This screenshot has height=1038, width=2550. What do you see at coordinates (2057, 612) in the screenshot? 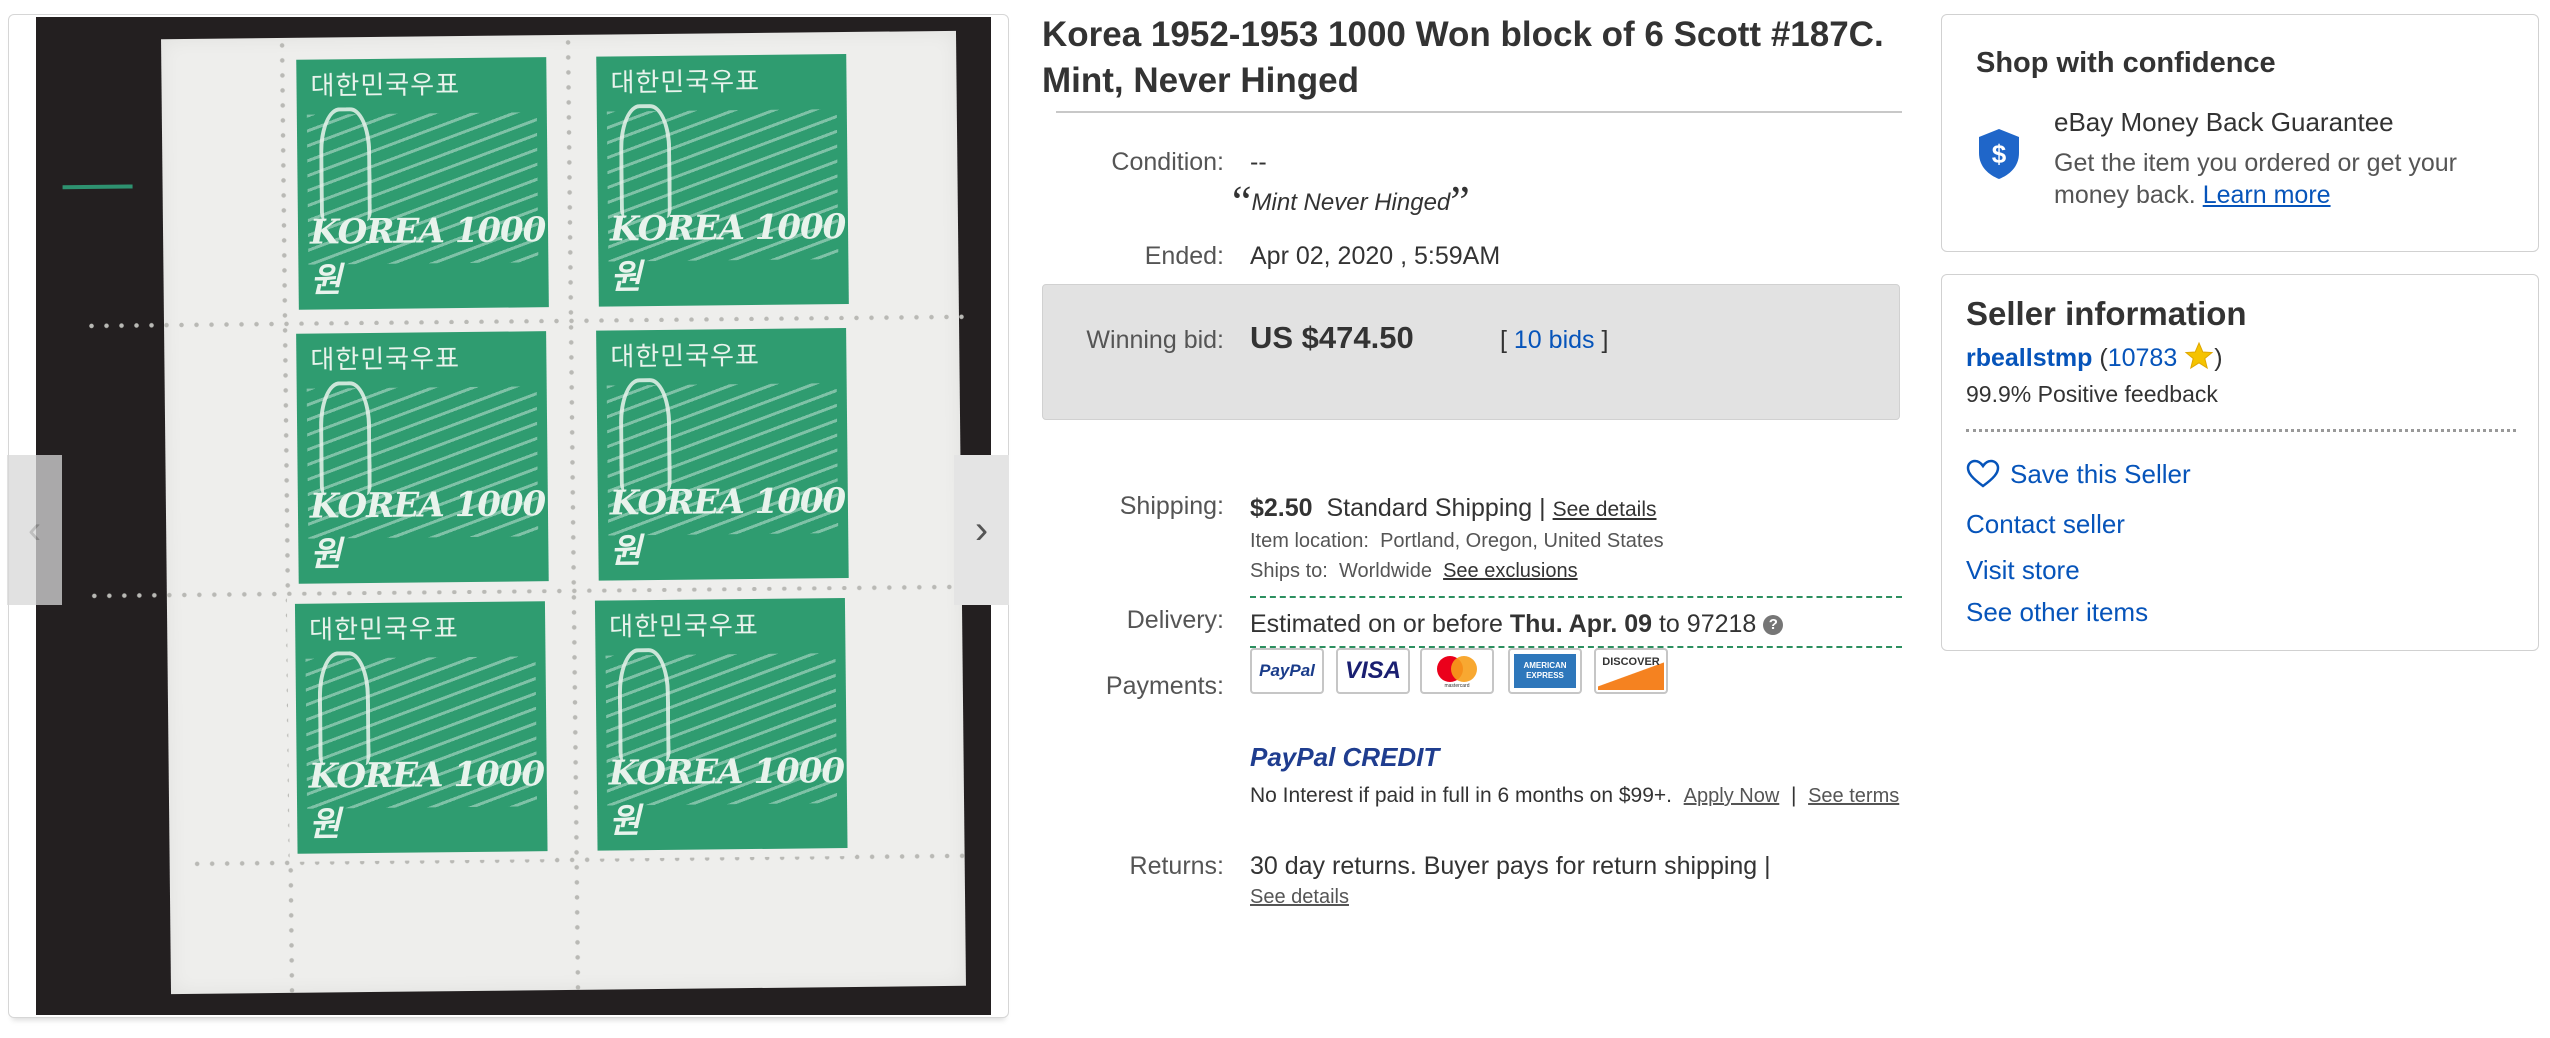
I see `see-other-items-link: See other items` at bounding box center [2057, 612].